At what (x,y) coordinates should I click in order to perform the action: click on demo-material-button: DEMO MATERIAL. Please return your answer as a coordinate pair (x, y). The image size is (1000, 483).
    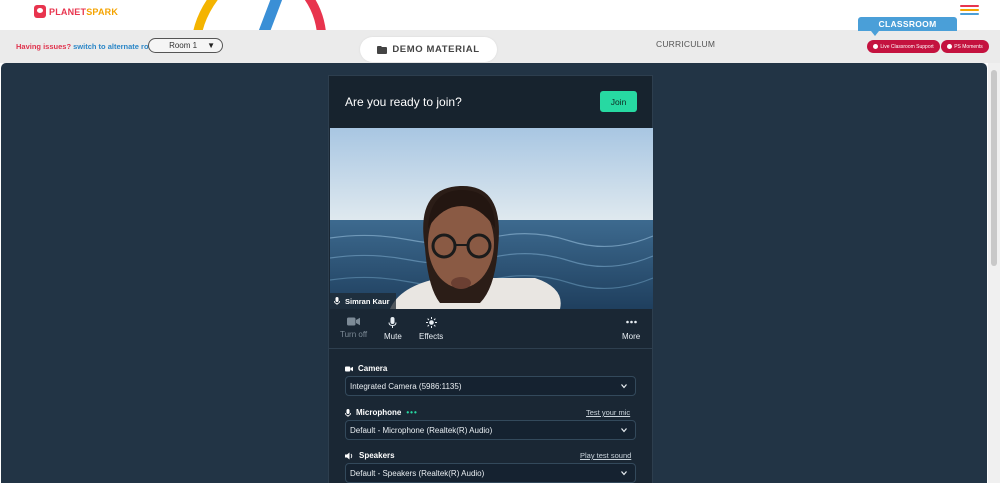
    Looking at the image, I should click on (428, 49).